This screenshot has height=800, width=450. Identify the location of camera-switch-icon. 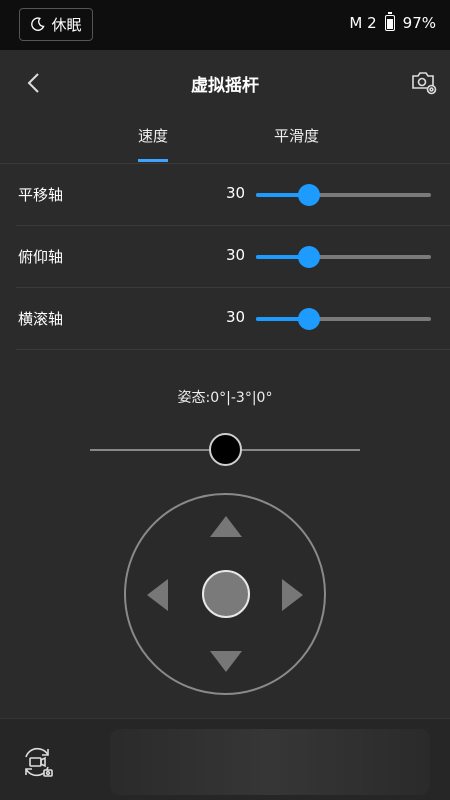
(39, 762).